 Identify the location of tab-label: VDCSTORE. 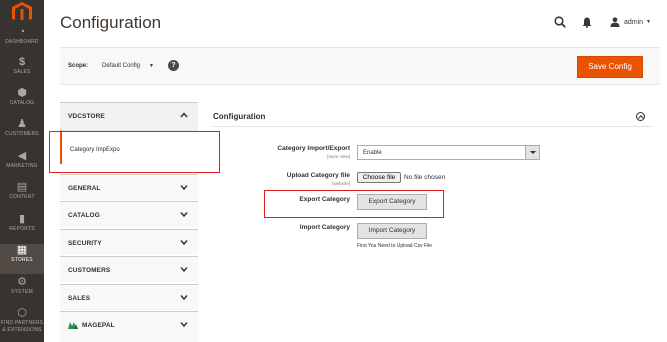
(86, 116).